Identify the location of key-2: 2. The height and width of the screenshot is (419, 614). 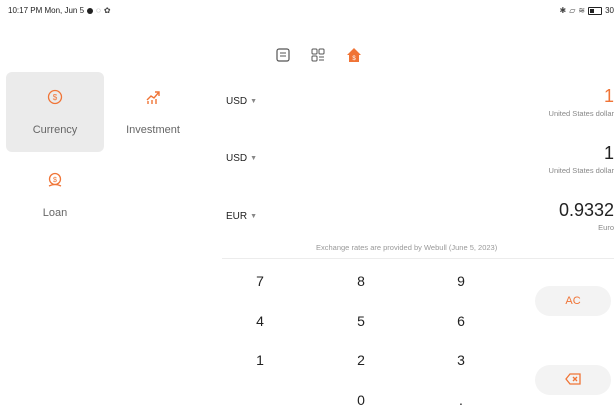
(361, 360).